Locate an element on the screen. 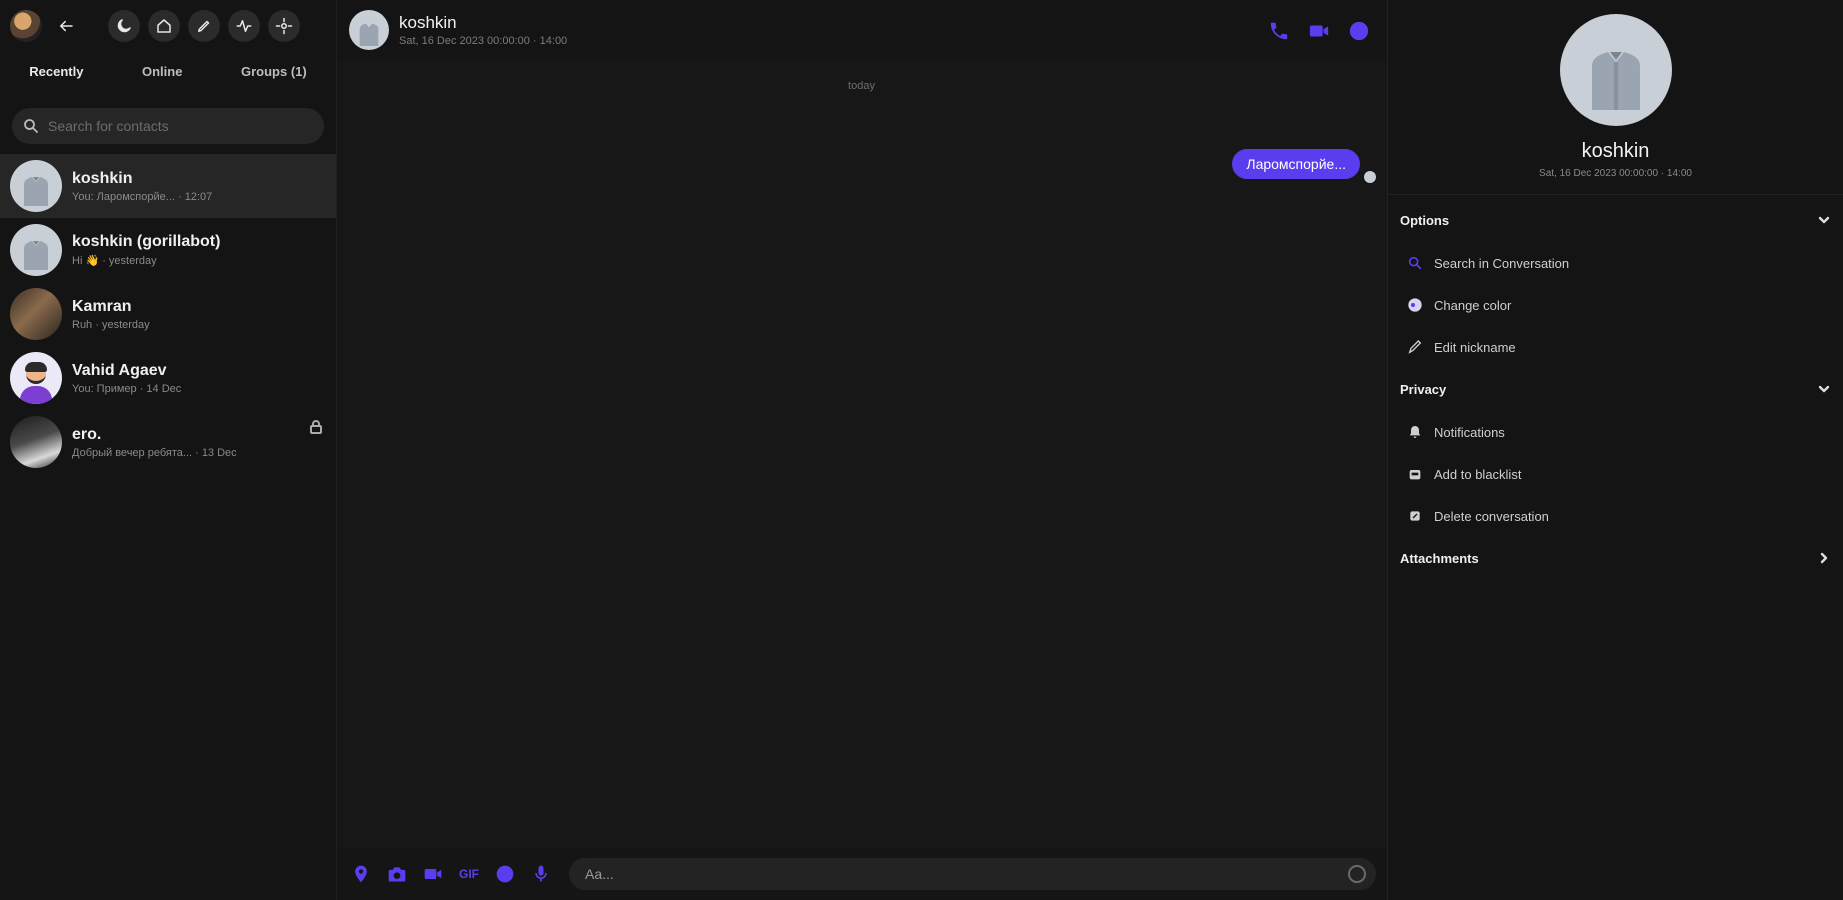 This screenshot has height=900, width=1843. section-privacy: Privacy is located at coordinates (1615, 389).